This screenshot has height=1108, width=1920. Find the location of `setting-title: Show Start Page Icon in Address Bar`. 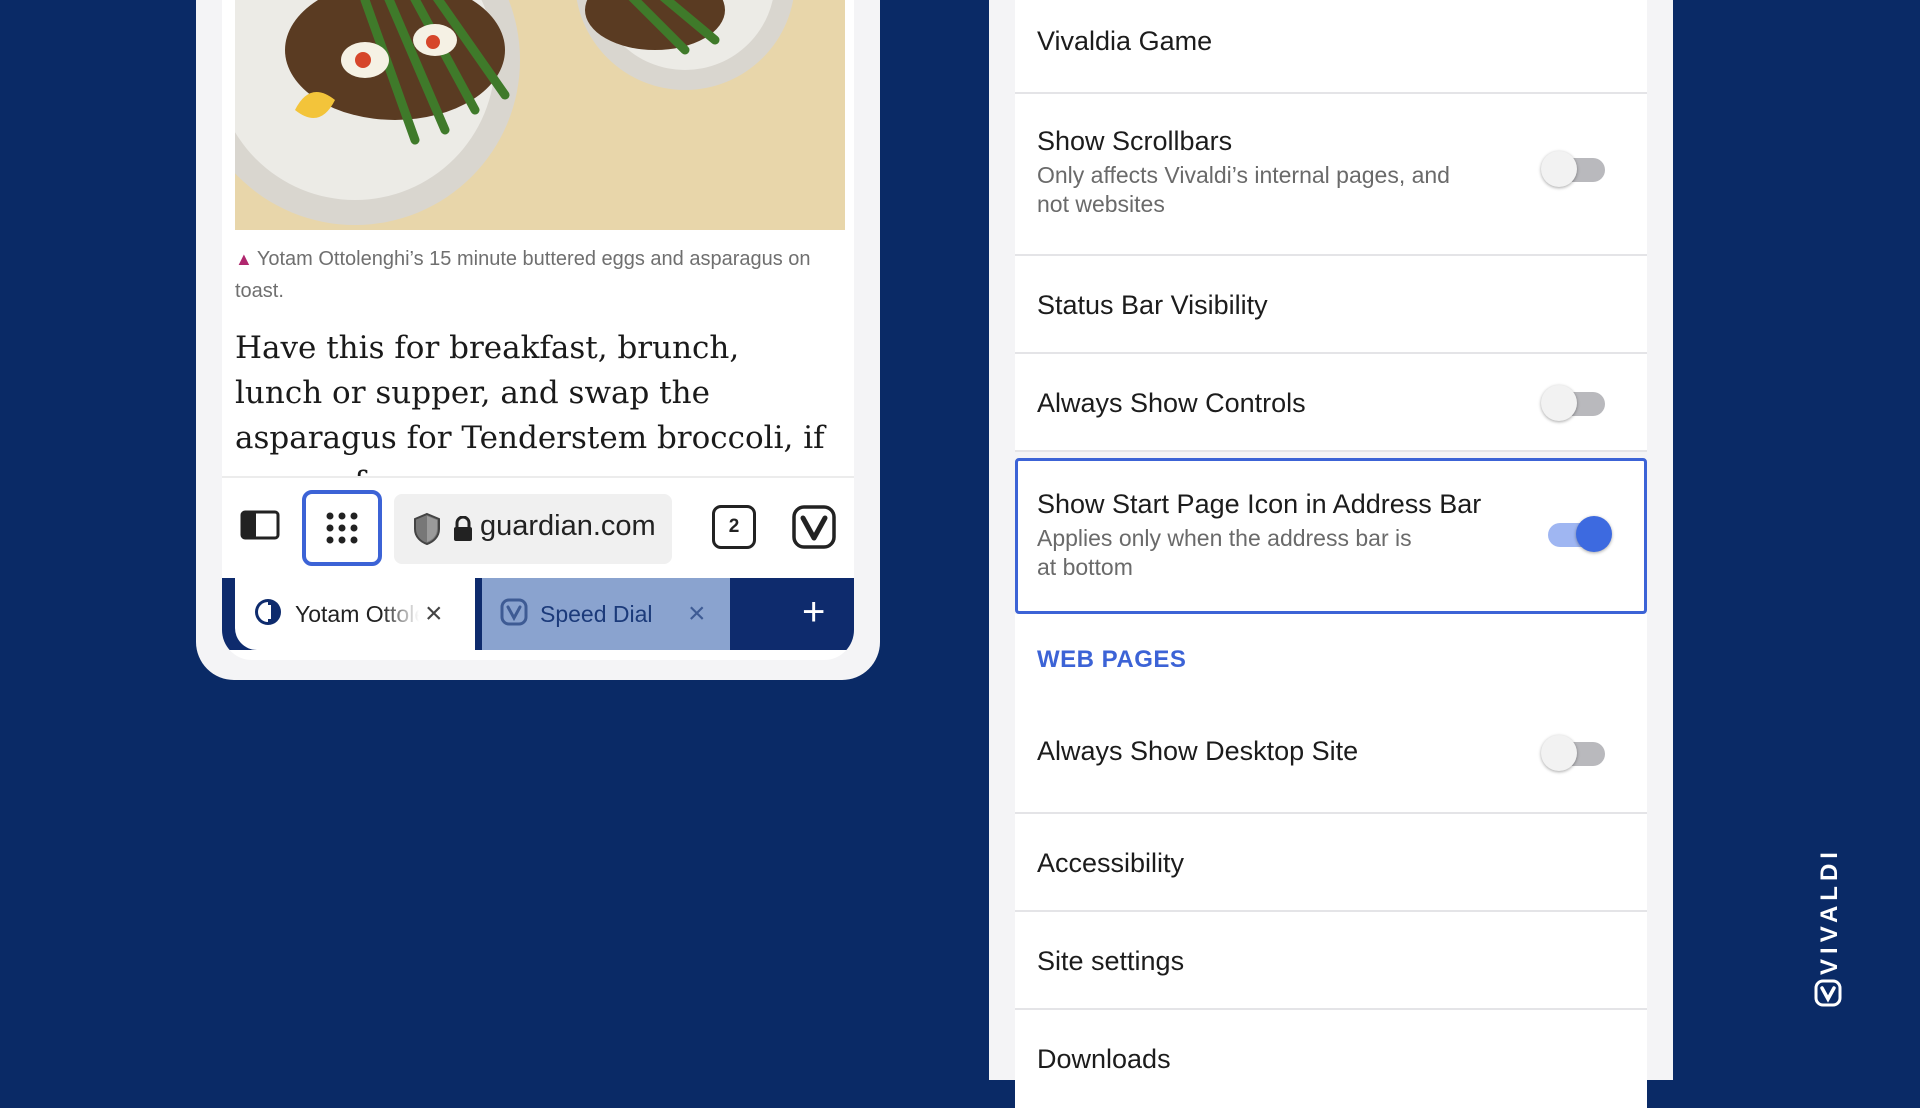

setting-title: Show Start Page Icon in Address Bar is located at coordinates (1259, 504).